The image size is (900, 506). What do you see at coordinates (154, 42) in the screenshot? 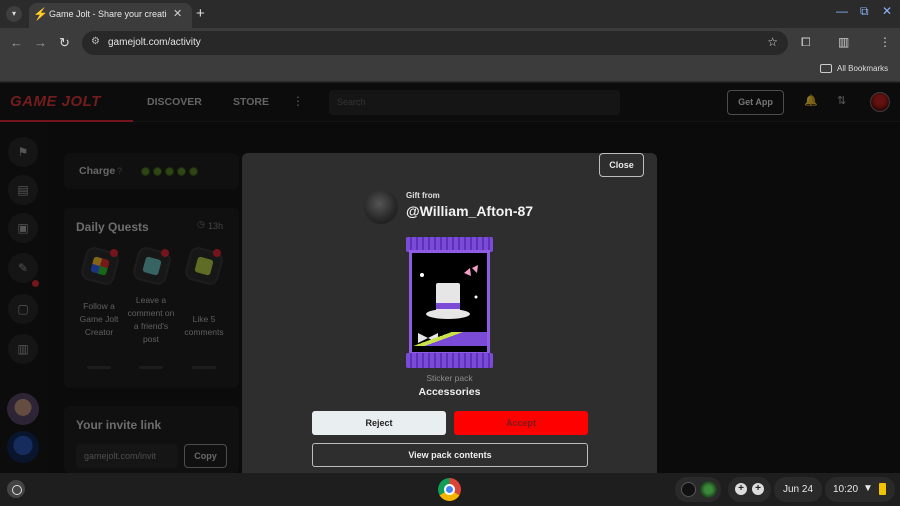
I see `url-text: gamejolt.com/activity` at bounding box center [154, 42].